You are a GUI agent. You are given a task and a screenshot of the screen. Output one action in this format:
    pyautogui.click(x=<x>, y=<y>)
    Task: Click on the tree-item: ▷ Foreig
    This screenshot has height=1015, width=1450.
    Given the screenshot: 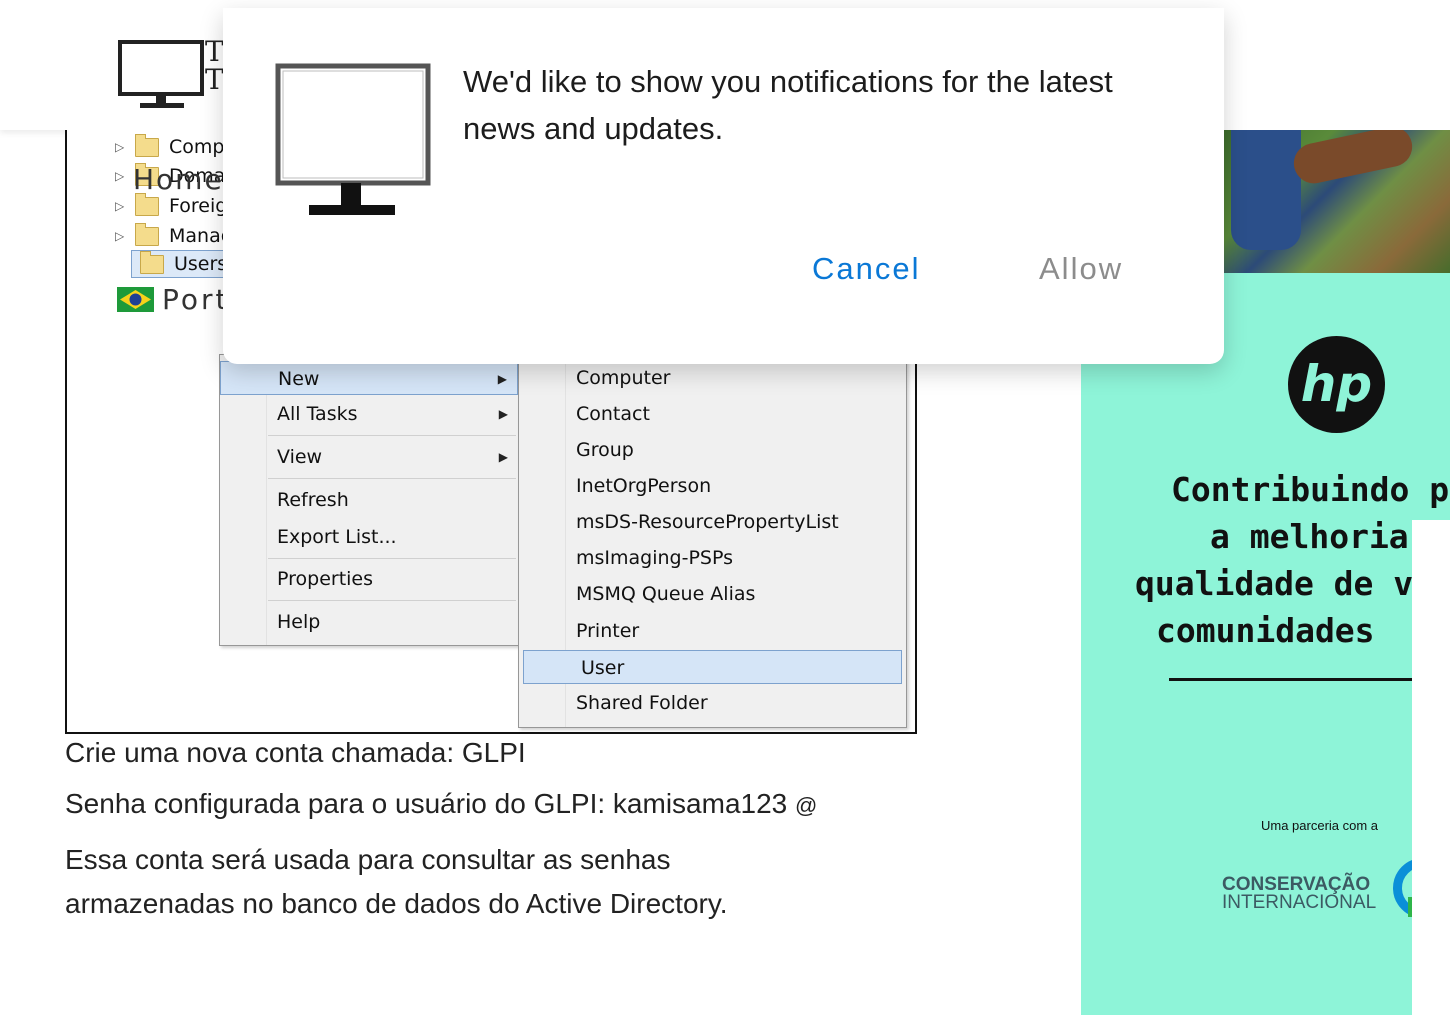 What is the action you would take?
    pyautogui.click(x=171, y=206)
    